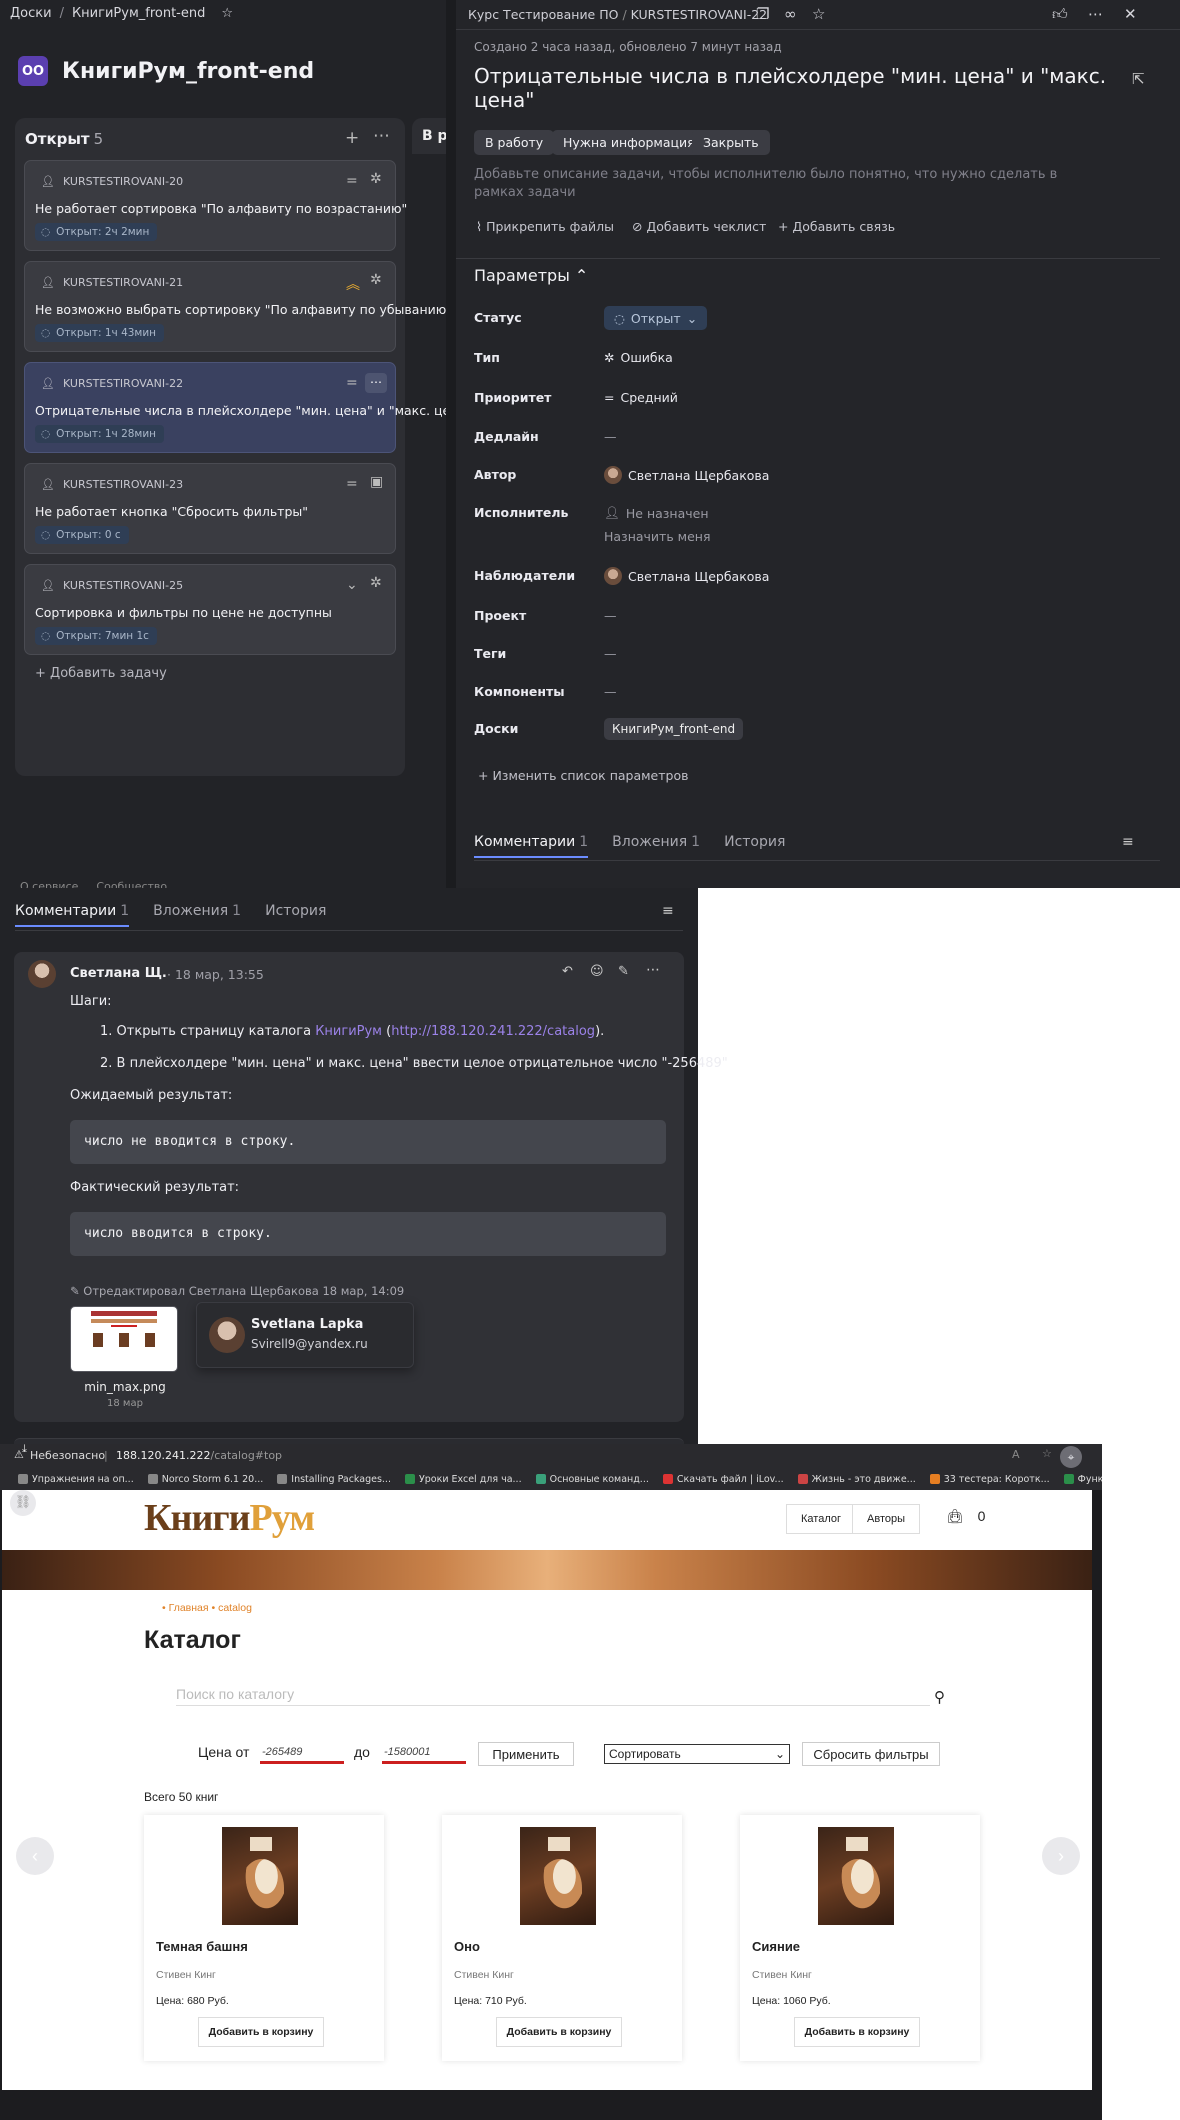 The image size is (1180, 2120). I want to click on close-issue-button: Закрыть, so click(731, 142).